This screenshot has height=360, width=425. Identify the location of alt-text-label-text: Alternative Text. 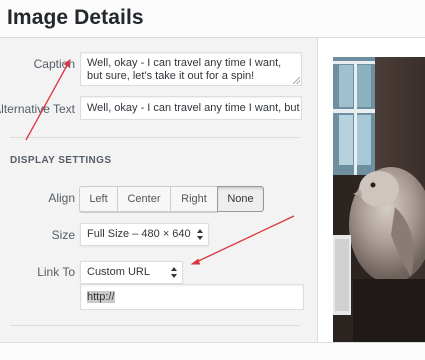
(37, 109).